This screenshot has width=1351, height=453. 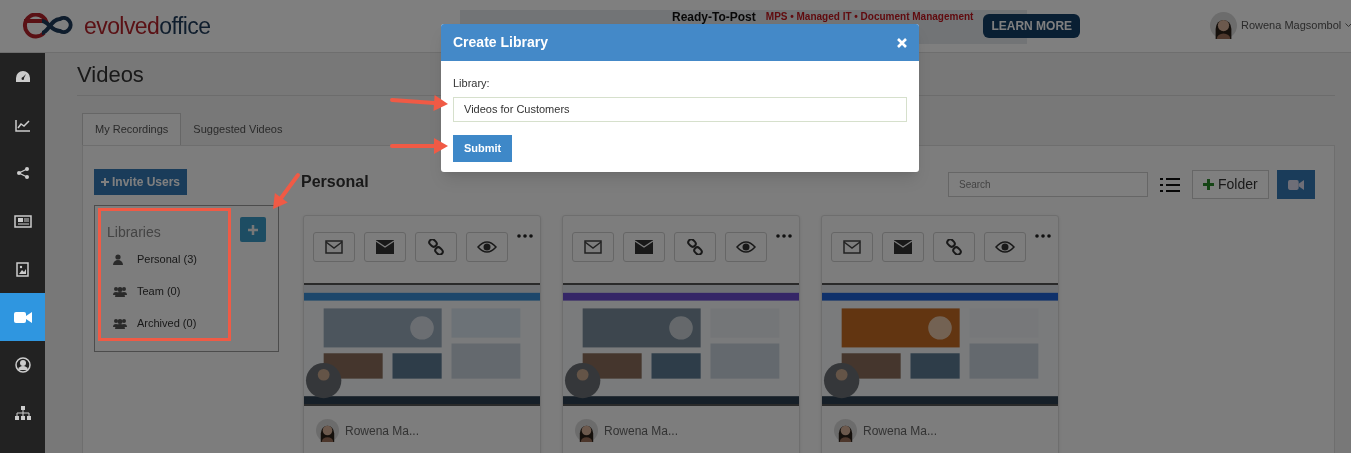 What do you see at coordinates (110, 74) in the screenshot?
I see `page-title: Videos` at bounding box center [110, 74].